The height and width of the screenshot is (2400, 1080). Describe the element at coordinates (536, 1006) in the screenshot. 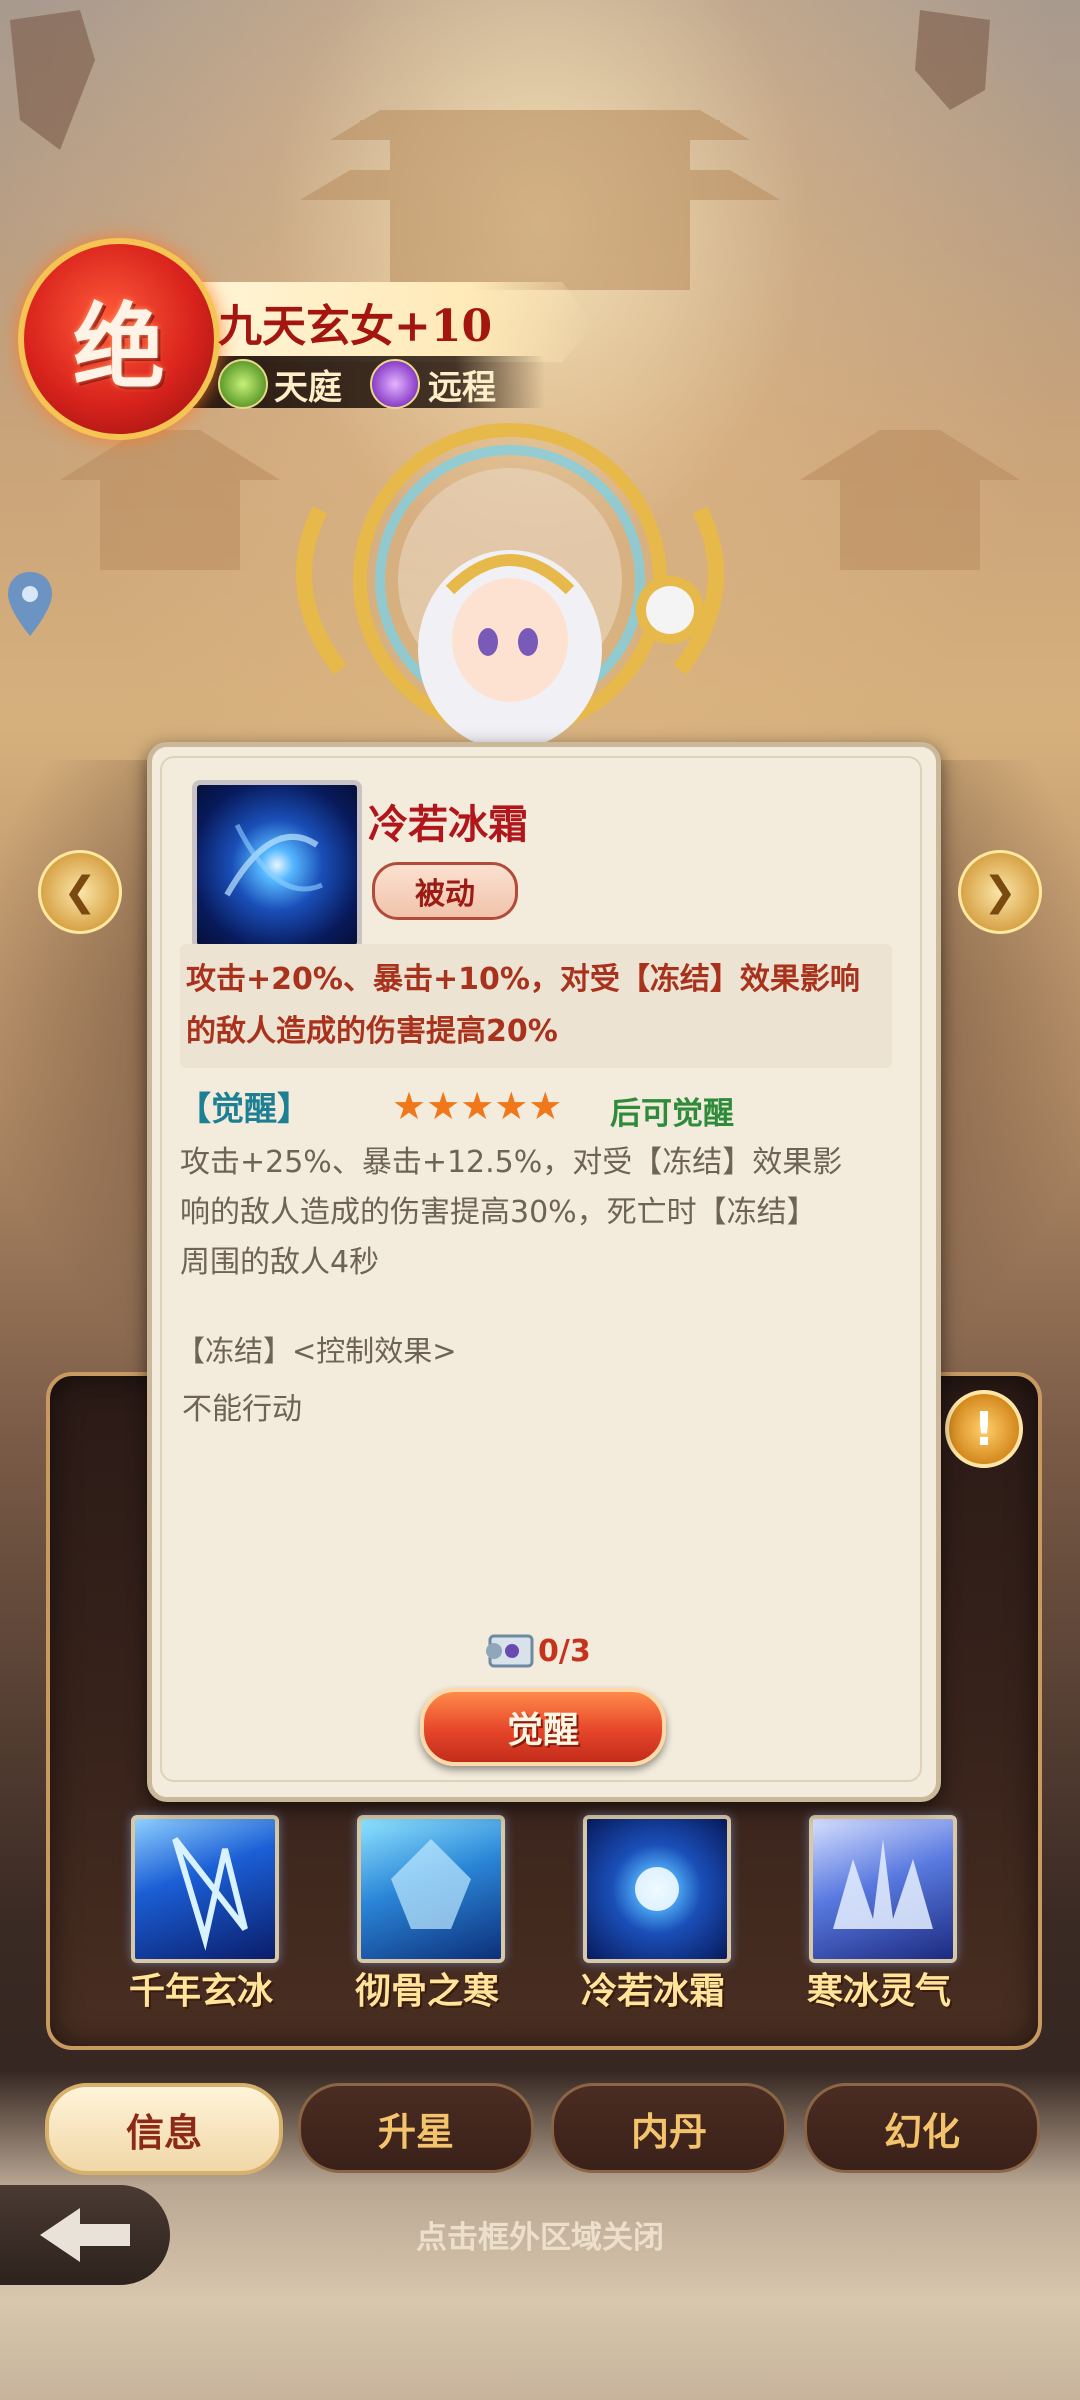

I see `skill-effect-text: 攻击+20%、暴击+10%，对受【冻结】效果影响 的敌人造成的伤害提高20%` at that location.